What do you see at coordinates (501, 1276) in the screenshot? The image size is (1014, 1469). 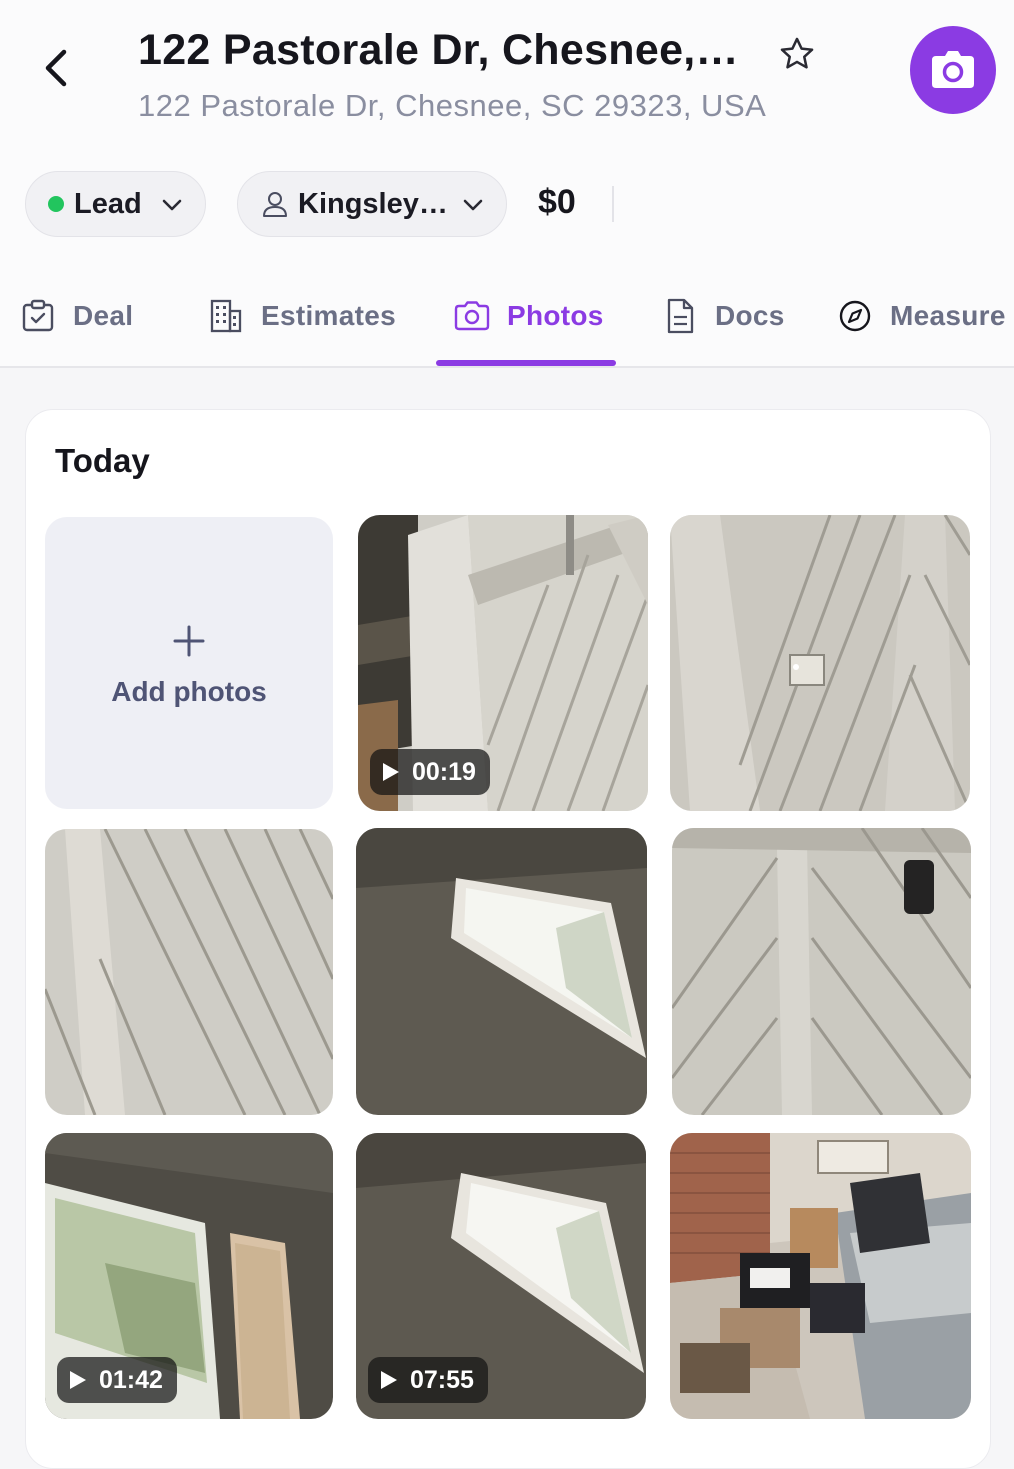 I see `media-thumbnail: 07:55` at bounding box center [501, 1276].